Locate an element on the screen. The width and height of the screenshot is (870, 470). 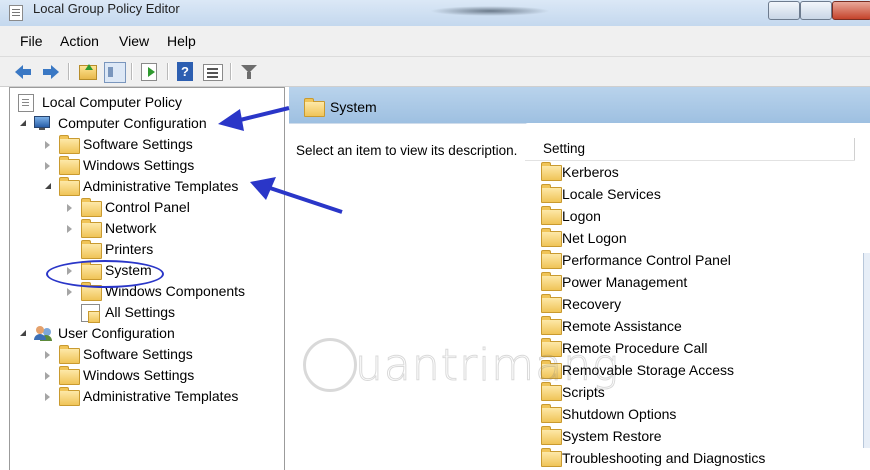
menu-view: View is located at coordinates (134, 41).